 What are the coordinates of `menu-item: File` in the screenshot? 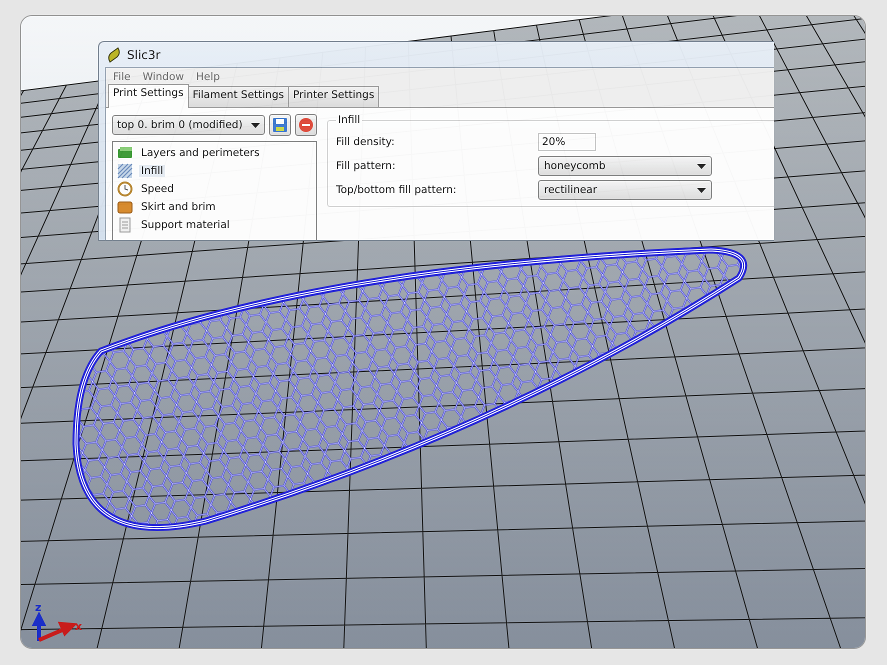 It's located at (122, 77).